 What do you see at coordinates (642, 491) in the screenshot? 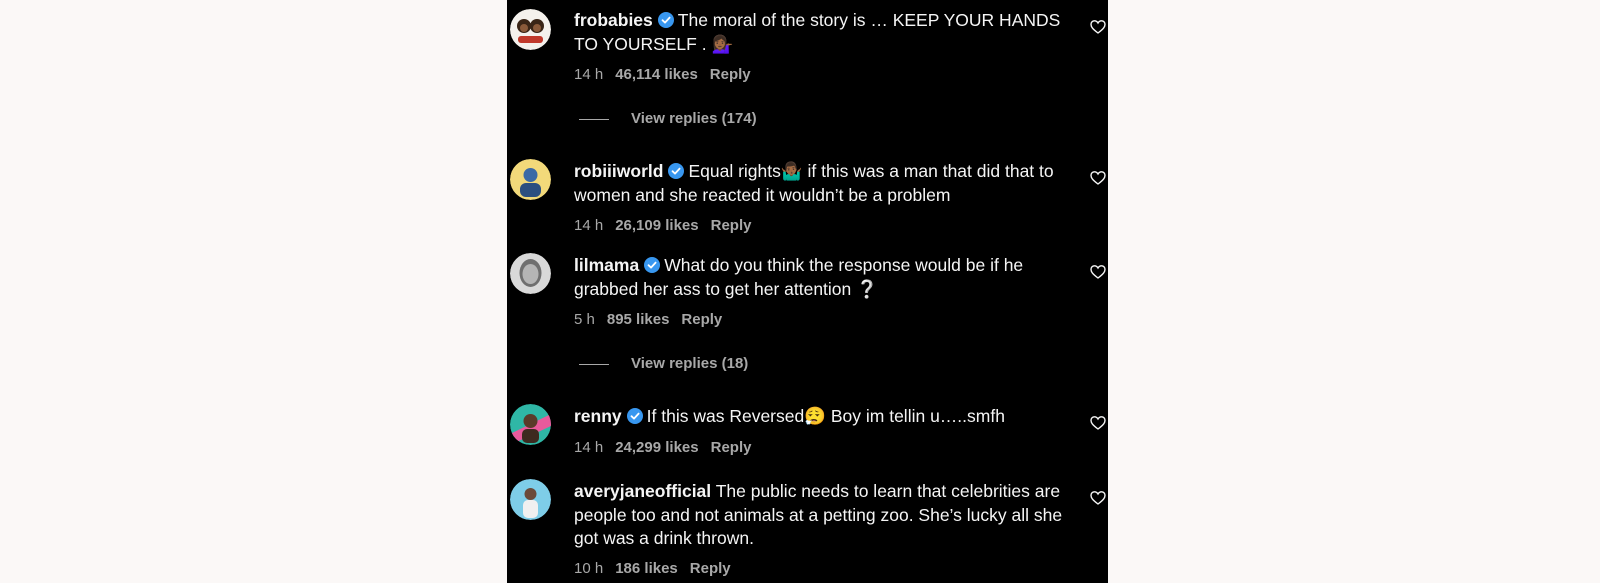
I see `comment-username: averyjaneofficial` at bounding box center [642, 491].